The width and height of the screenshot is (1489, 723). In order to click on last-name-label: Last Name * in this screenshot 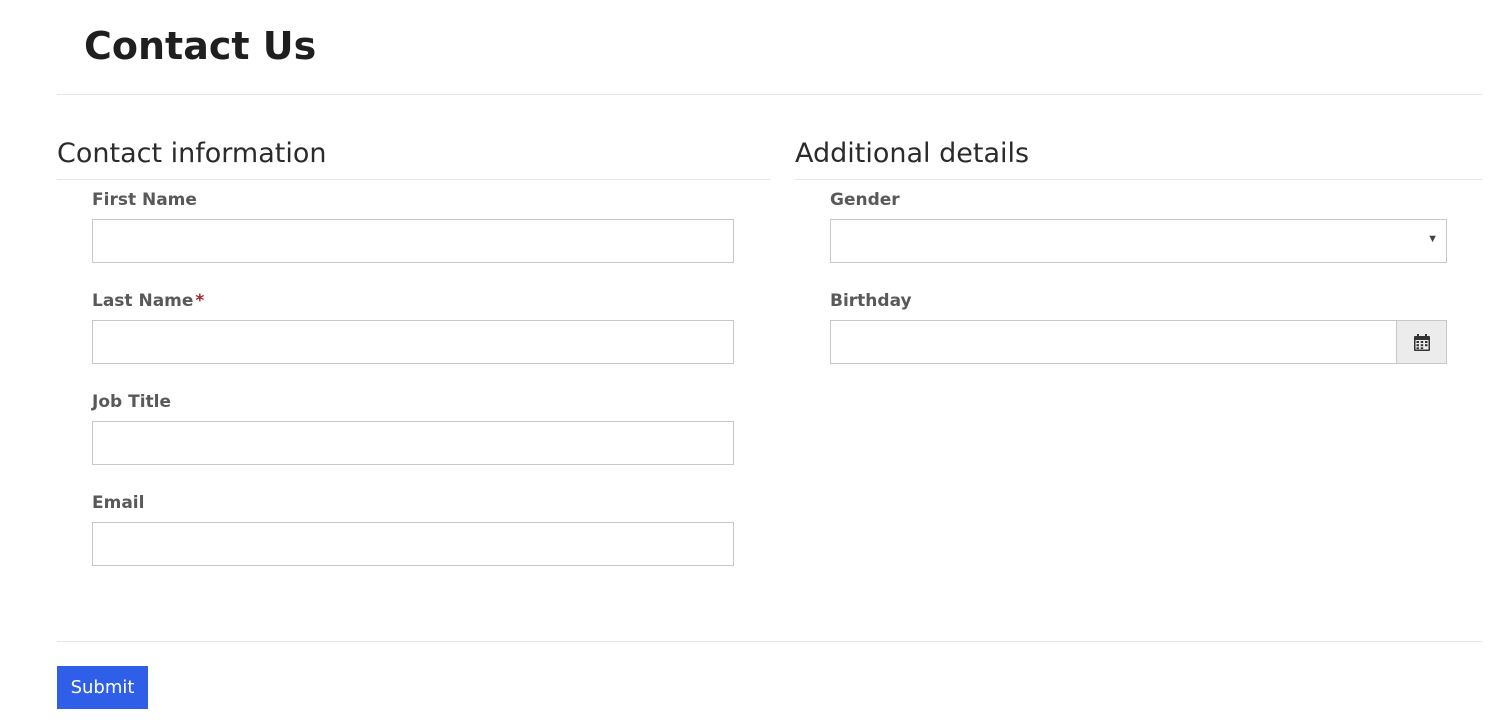, I will do `click(148, 301)`.